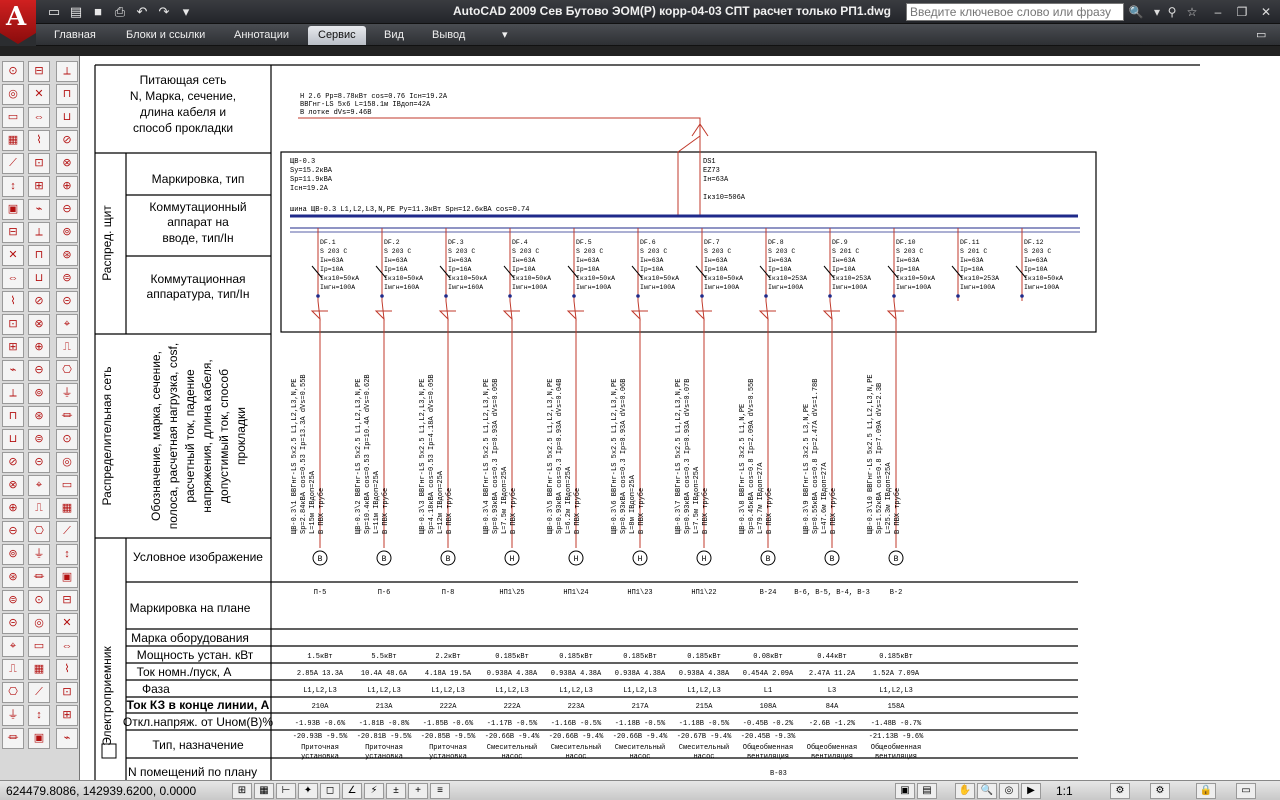 The width and height of the screenshot is (1280, 800). What do you see at coordinates (264, 791) in the screenshot?
I see `grid-icon: ▦` at bounding box center [264, 791].